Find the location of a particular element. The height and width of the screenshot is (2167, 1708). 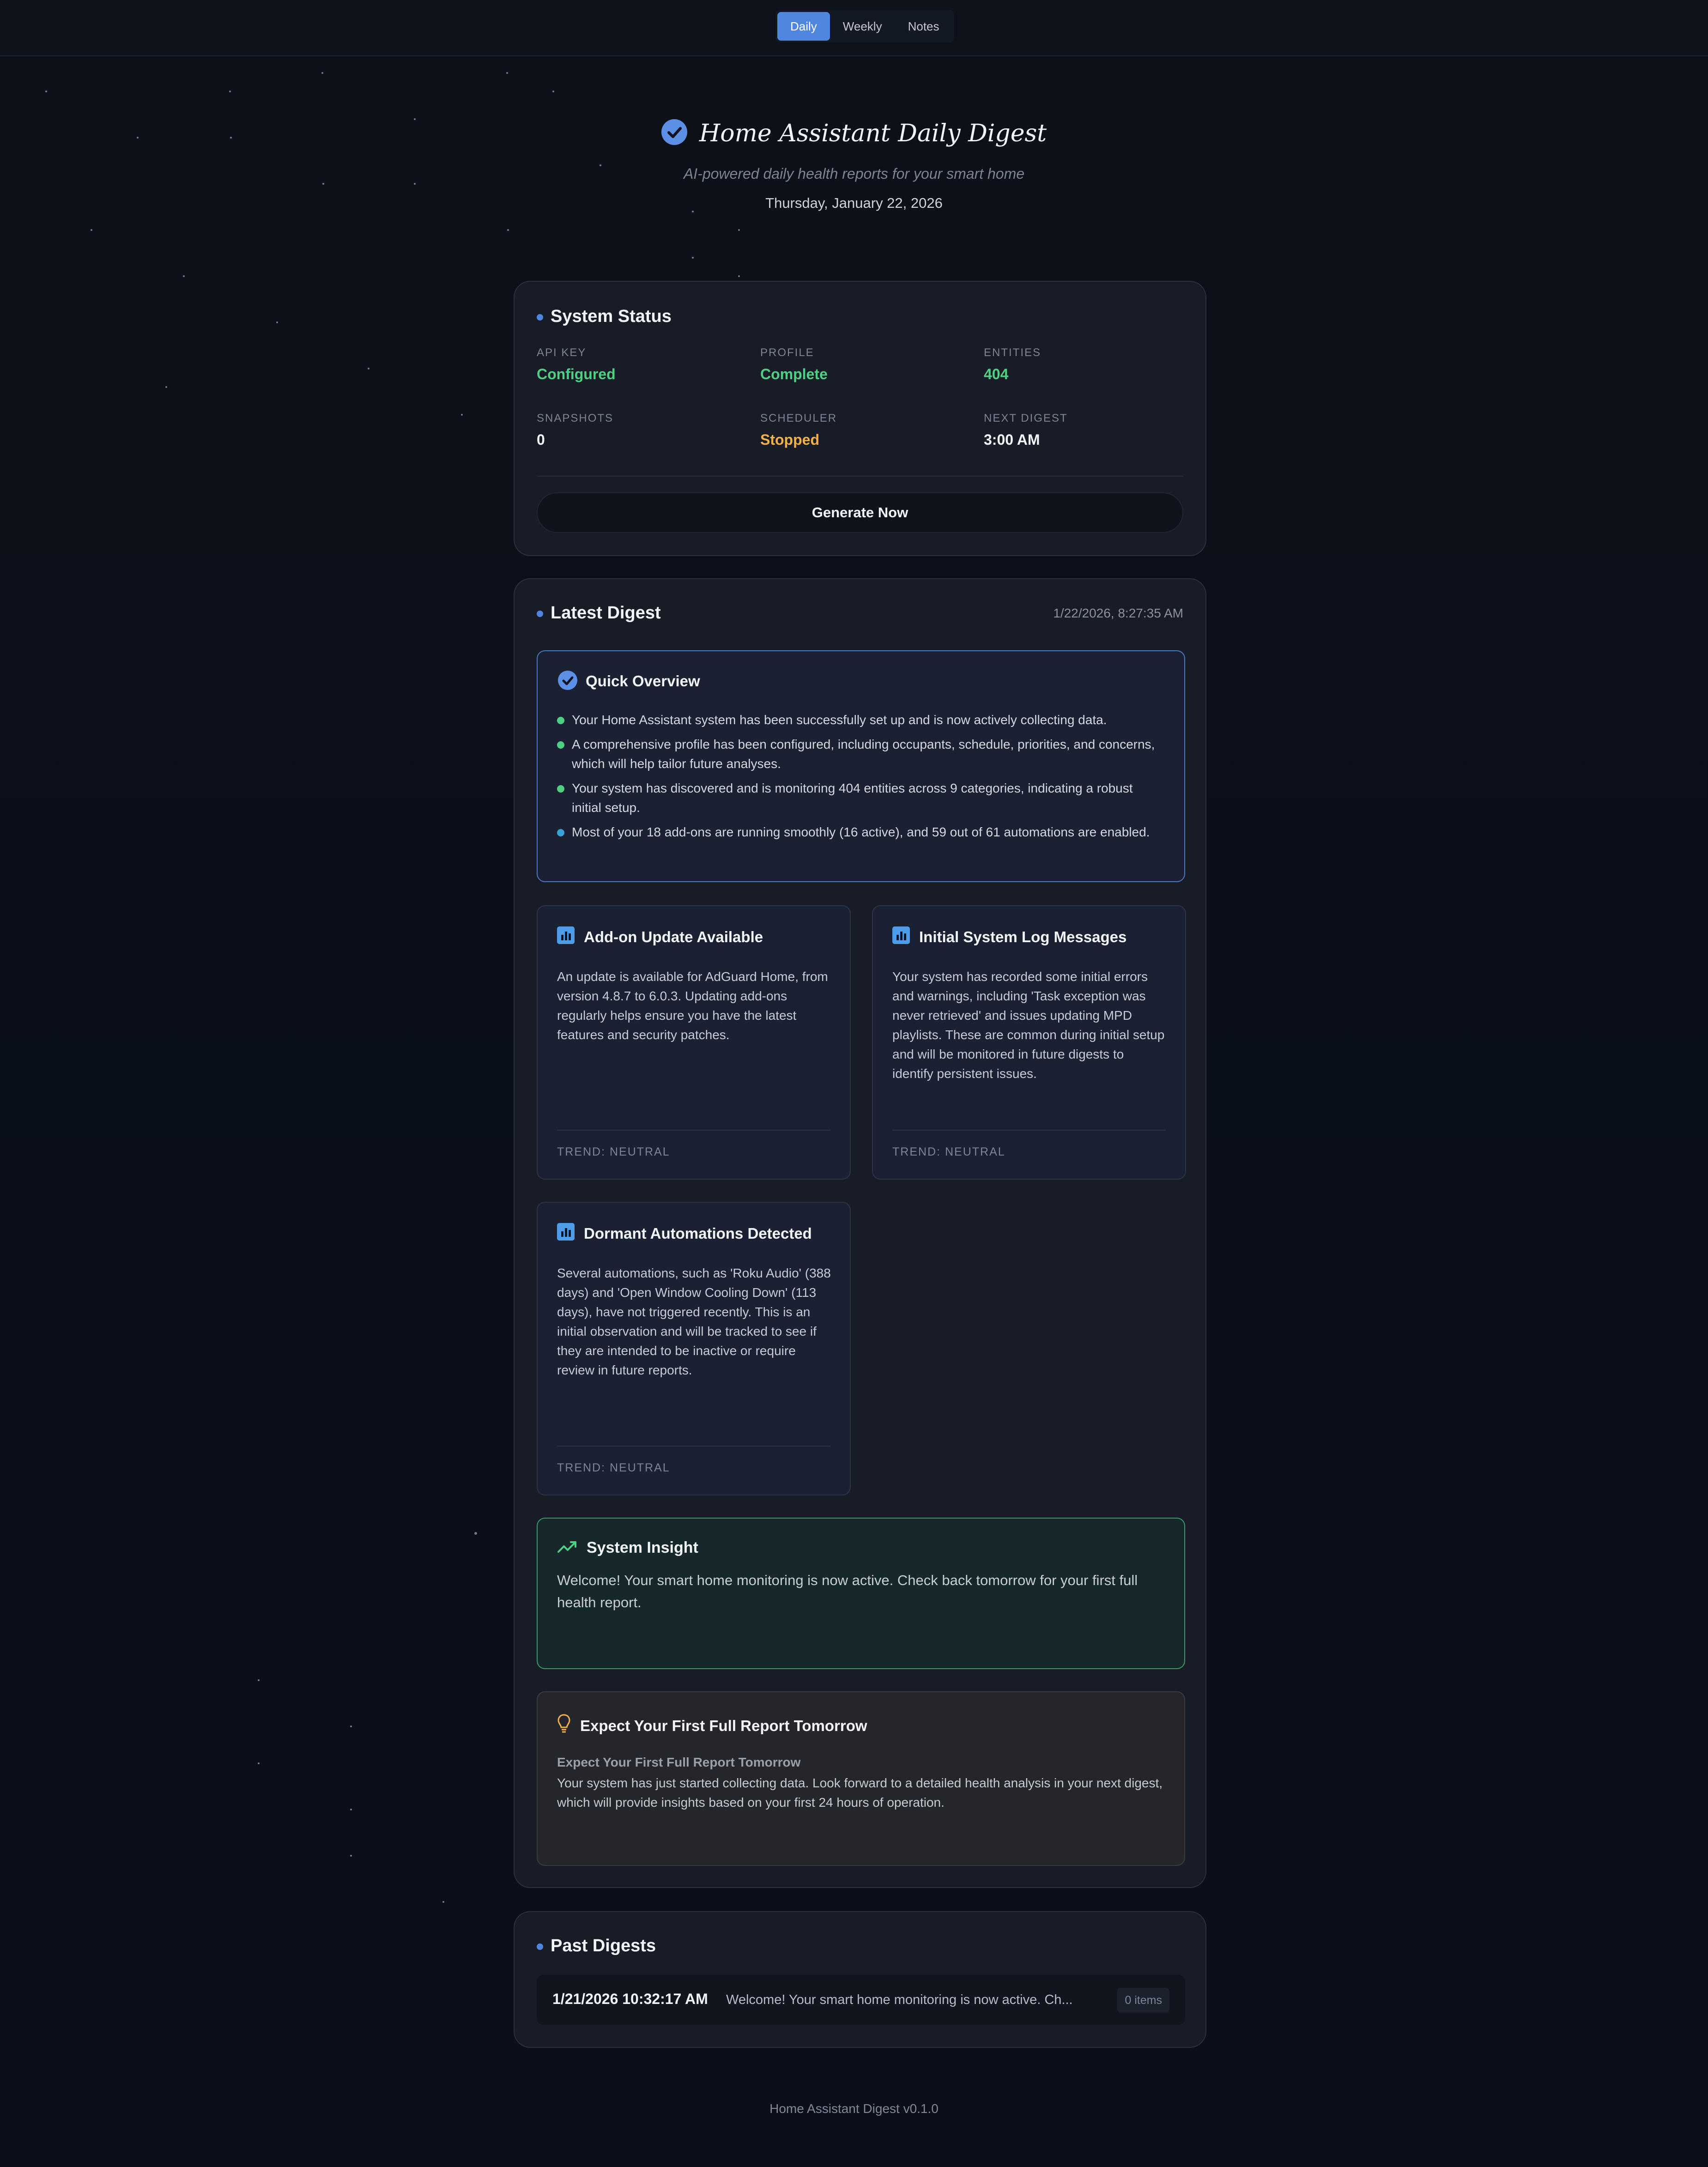

top-nav-bar: Daily Weekly Notes is located at coordinates (854, 28).